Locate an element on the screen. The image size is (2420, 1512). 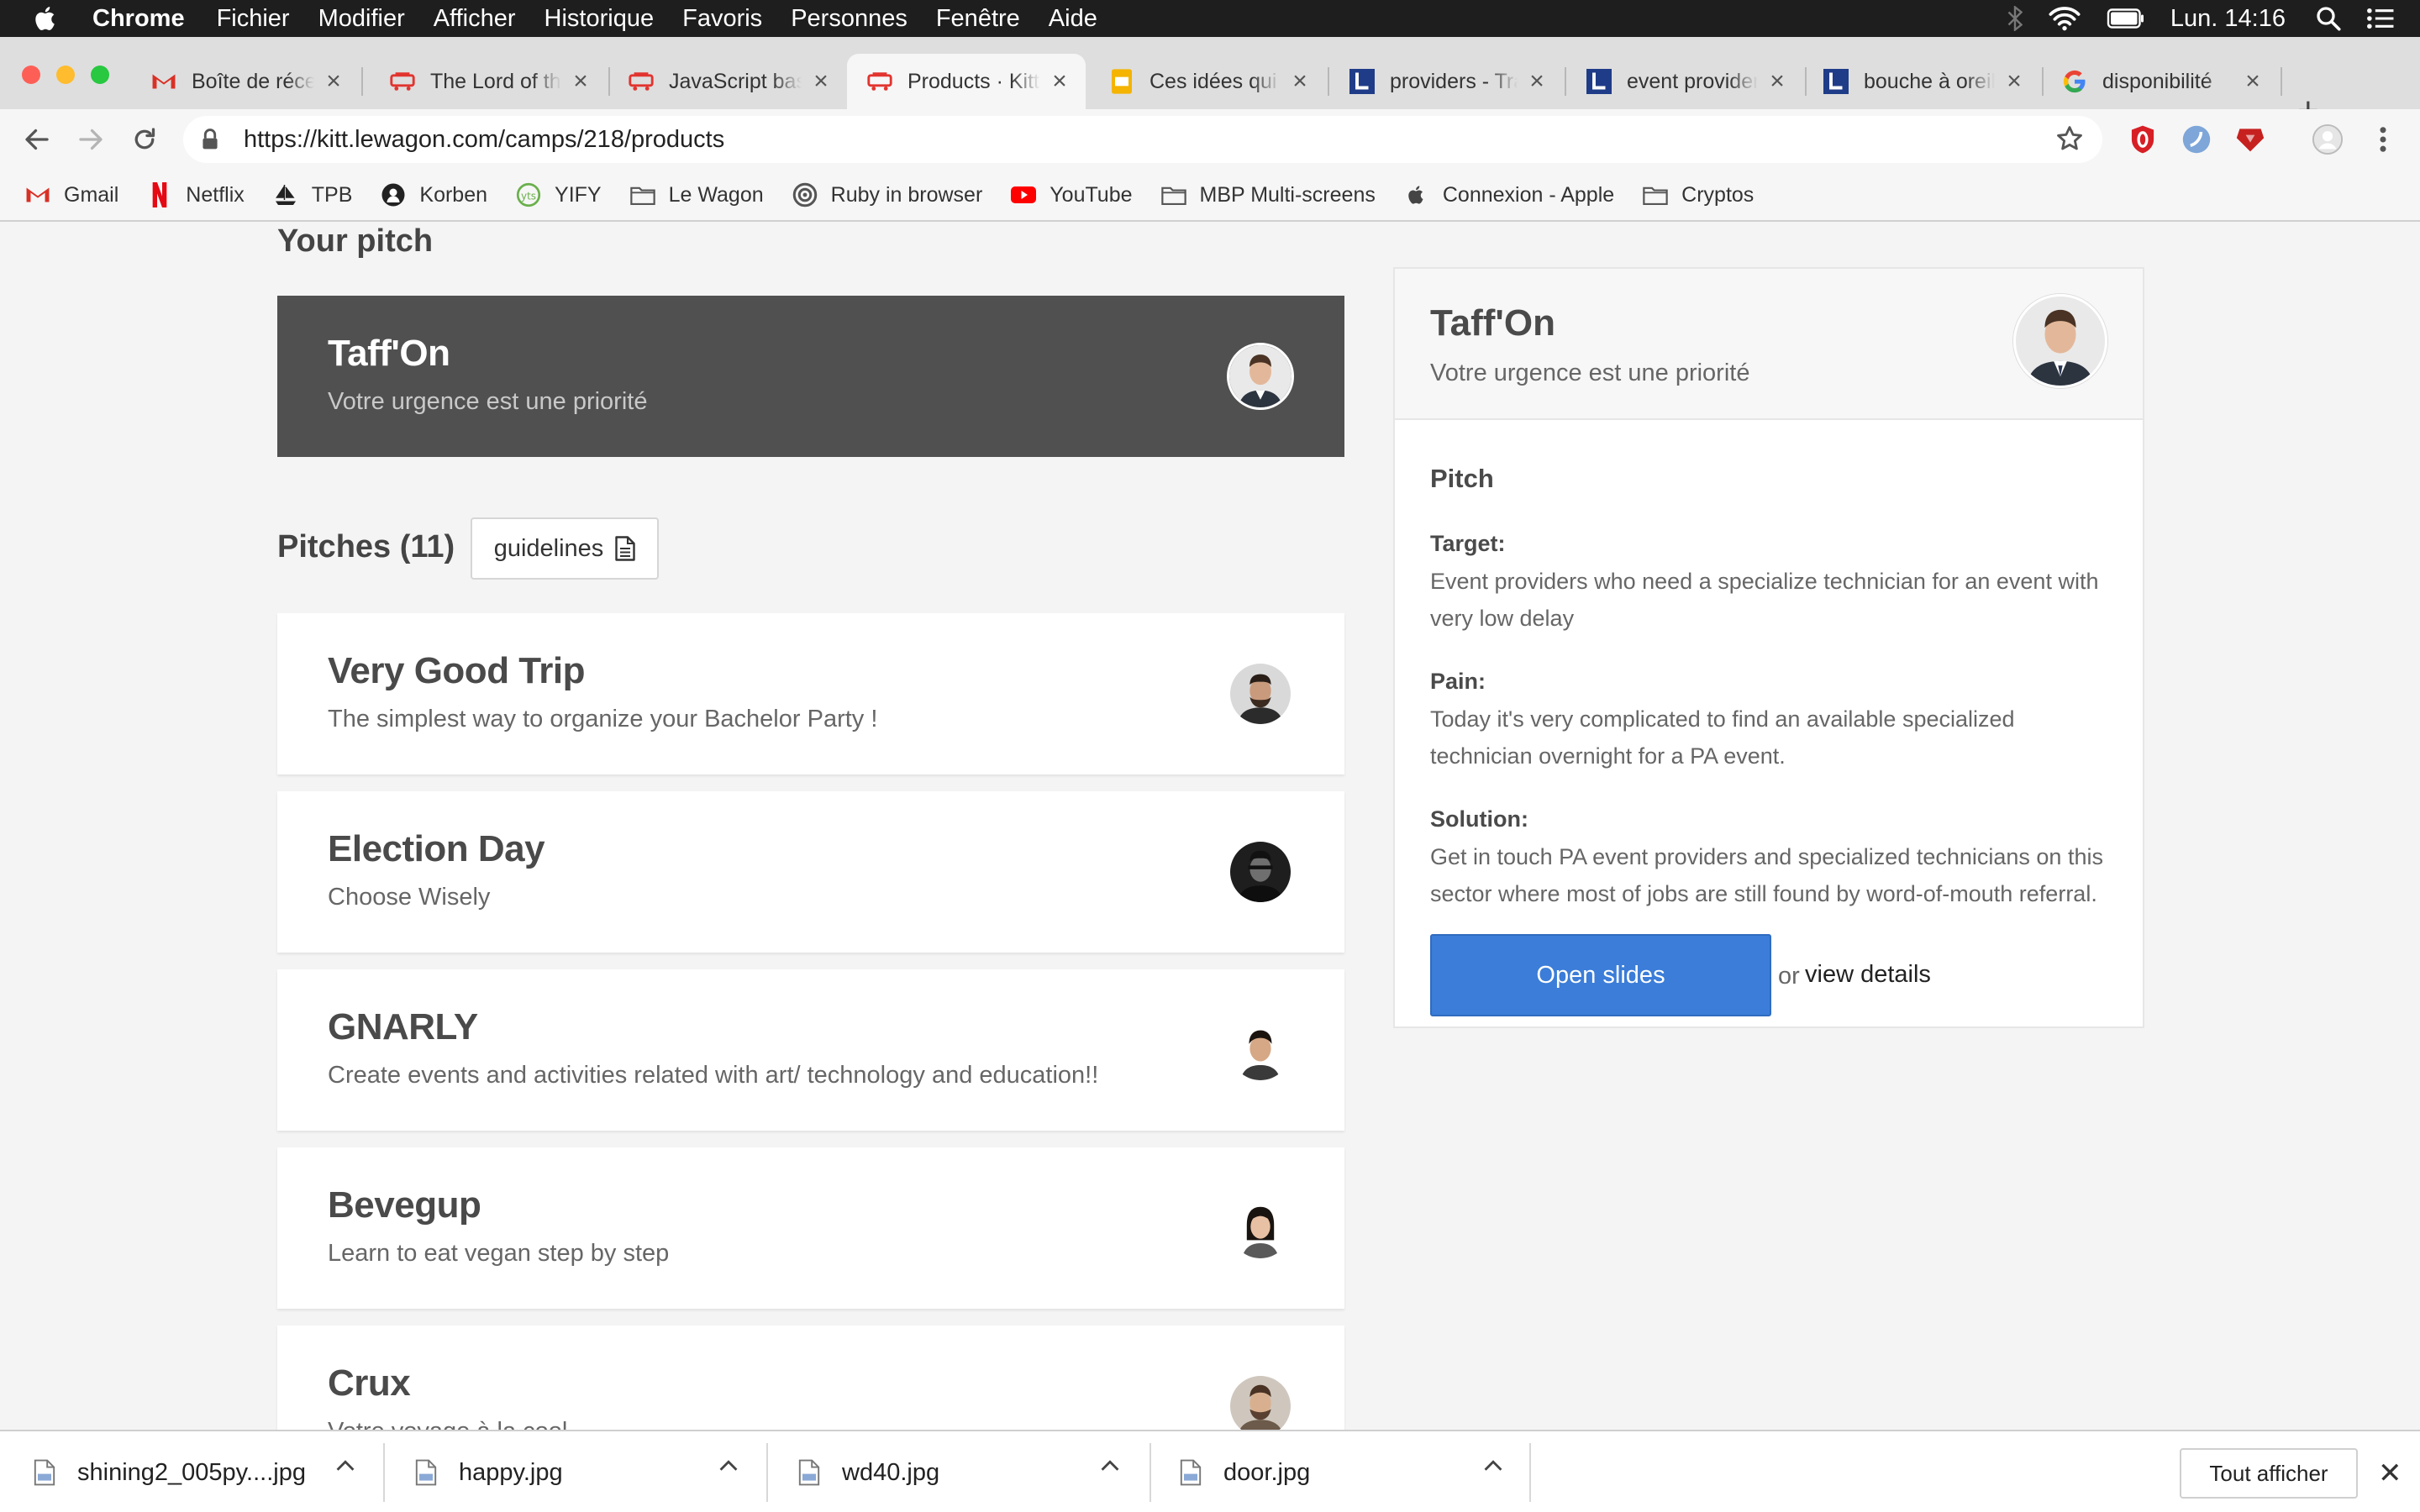
pitch-title: Election Day is located at coordinates (436, 848).